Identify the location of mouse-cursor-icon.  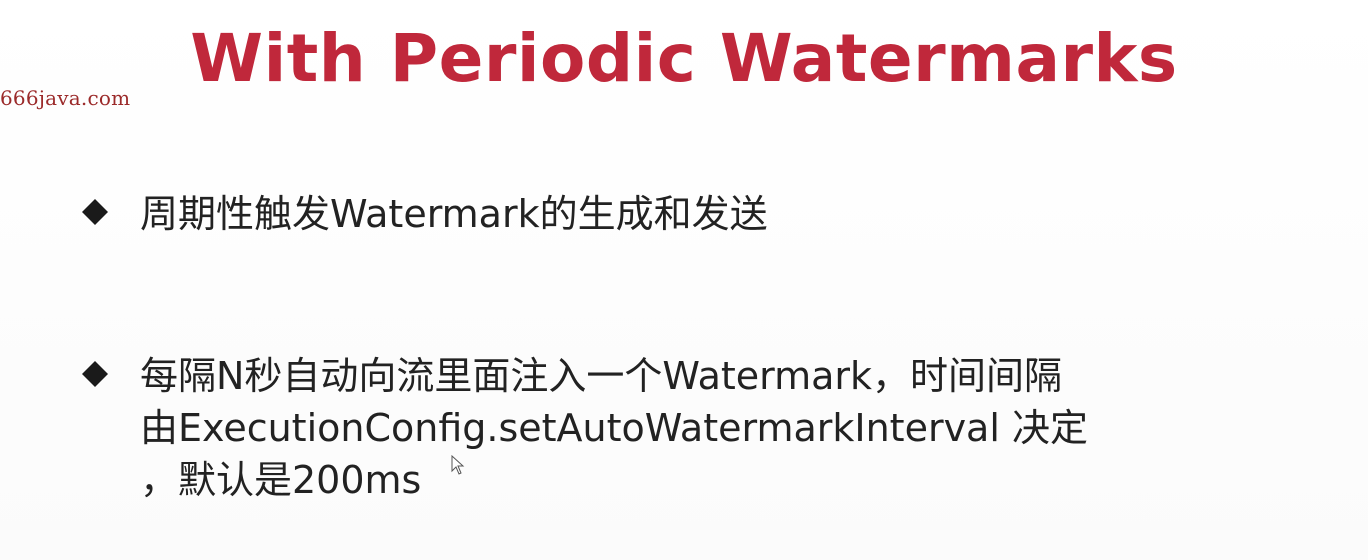
(458, 465).